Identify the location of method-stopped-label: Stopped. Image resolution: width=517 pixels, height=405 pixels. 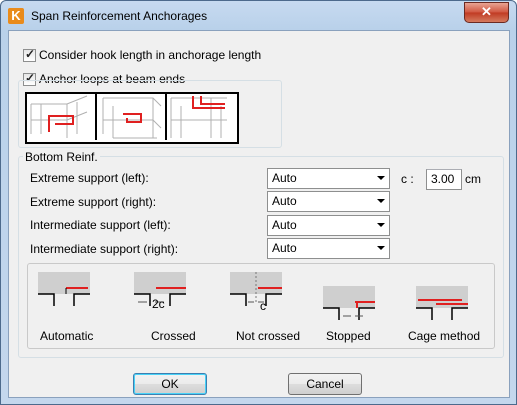
(348, 336).